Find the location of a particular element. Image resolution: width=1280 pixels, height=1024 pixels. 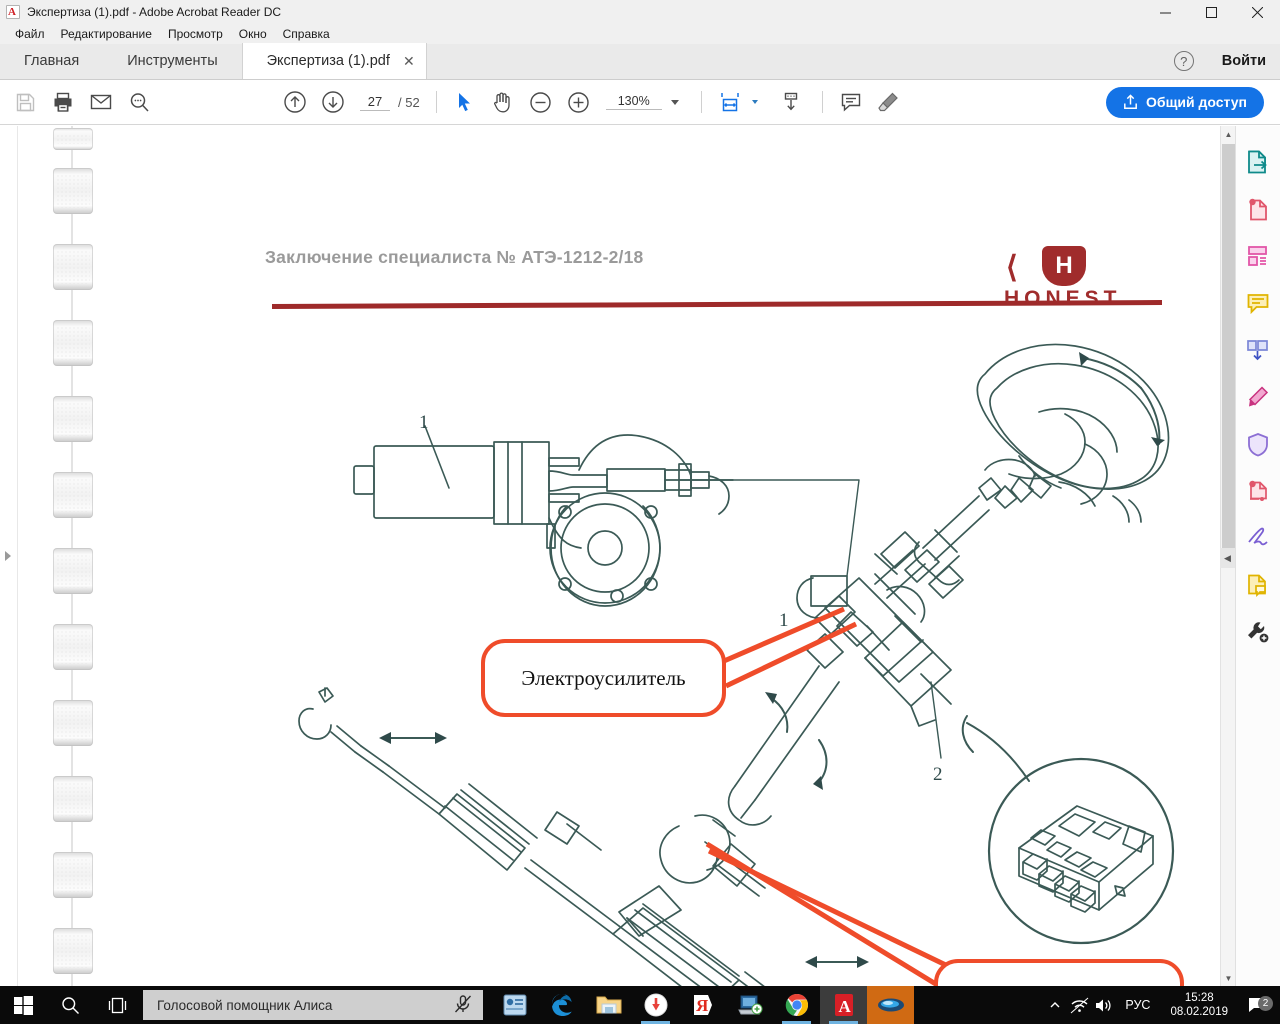

callout-leader-lines is located at coordinates (843, 796).